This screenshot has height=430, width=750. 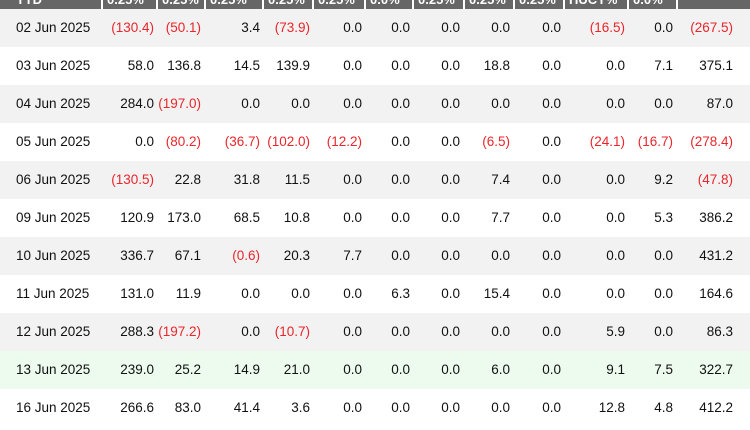 I want to click on value-cell: 136.8, so click(x=184, y=65).